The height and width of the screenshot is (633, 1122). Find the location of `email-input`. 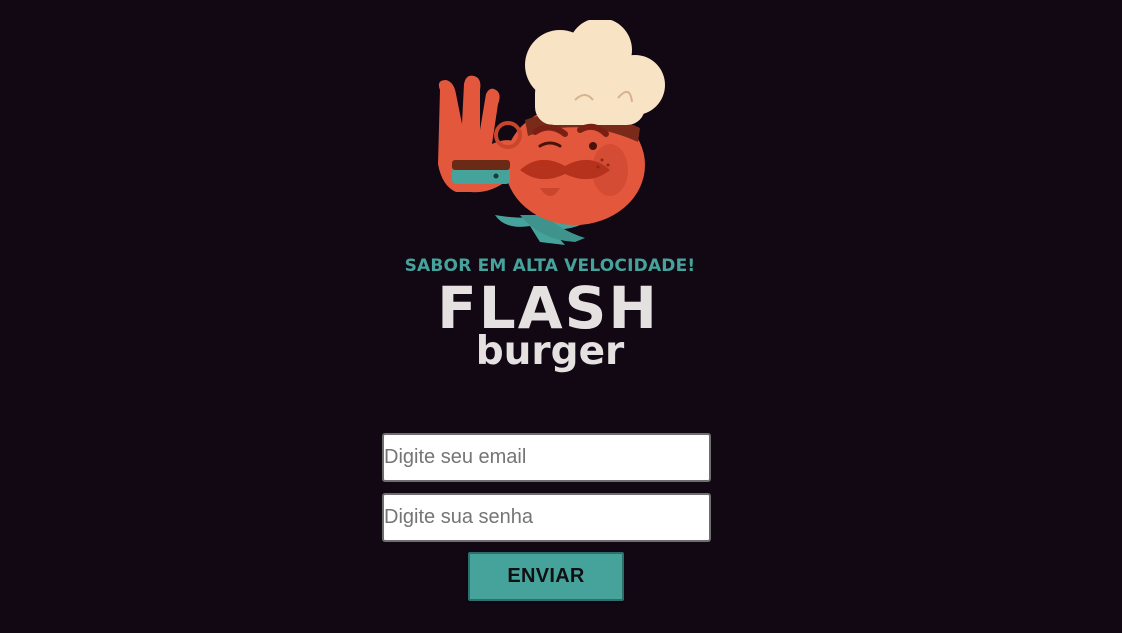

email-input is located at coordinates (546, 457).